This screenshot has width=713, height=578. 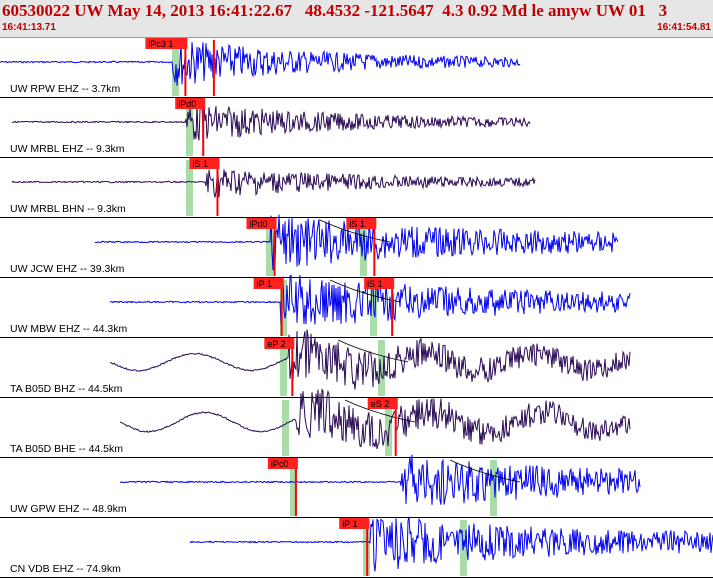 I want to click on channel-row: iS 1 UW MRBL BHN -- 9.3km, so click(x=356, y=188).